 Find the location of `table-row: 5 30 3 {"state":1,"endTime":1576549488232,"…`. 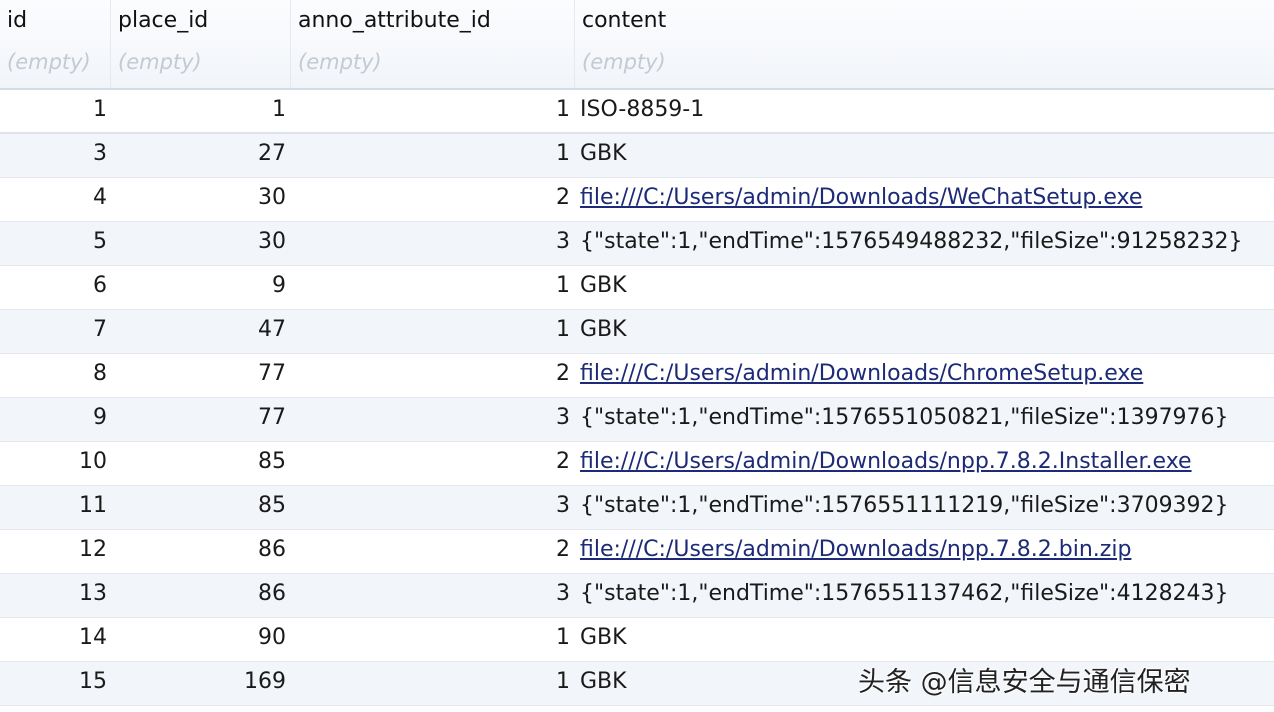

table-row: 5 30 3 {"state":1,"endTime":1576549488232,"… is located at coordinates (637, 244).